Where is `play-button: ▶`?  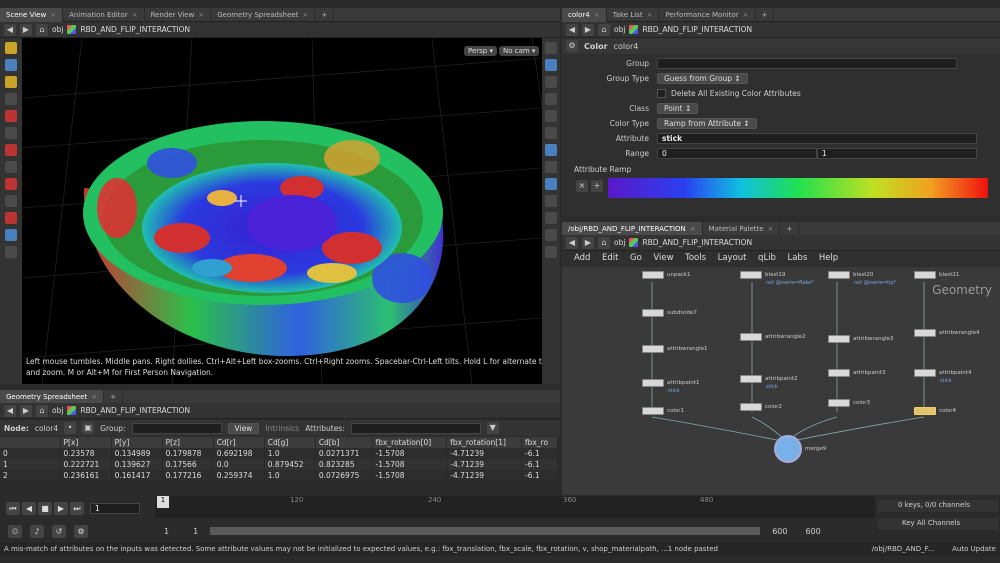 play-button: ▶ is located at coordinates (61, 508).